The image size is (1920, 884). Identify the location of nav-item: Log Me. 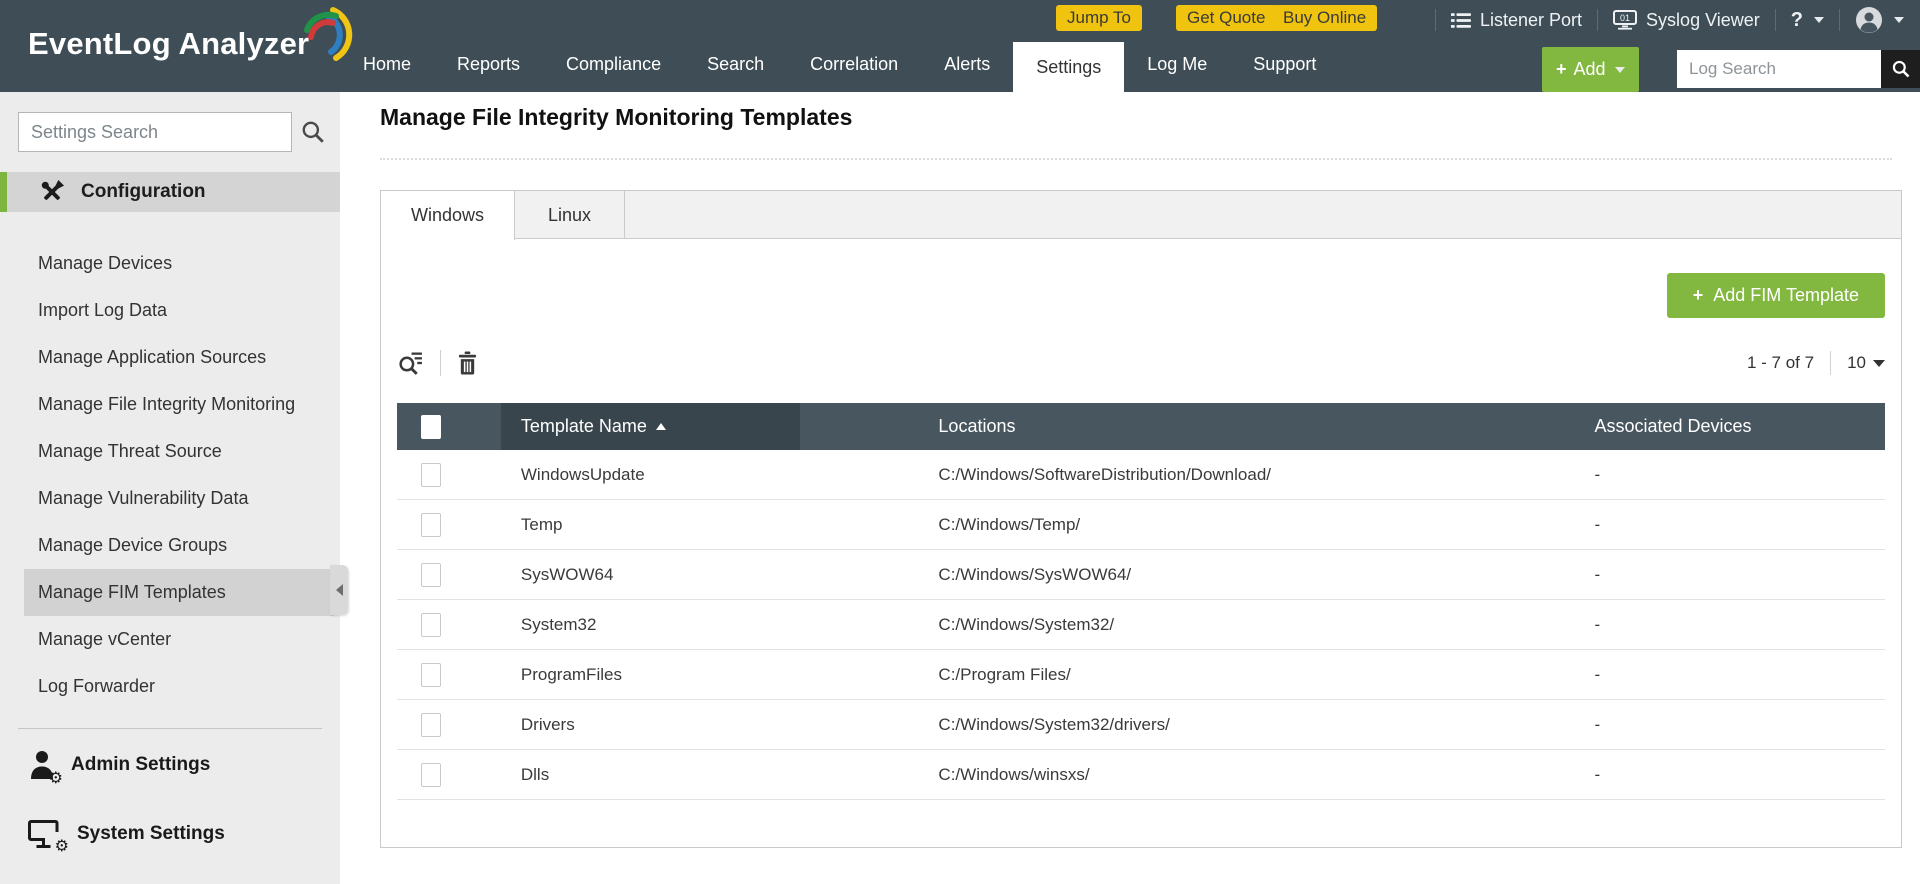
(1177, 64).